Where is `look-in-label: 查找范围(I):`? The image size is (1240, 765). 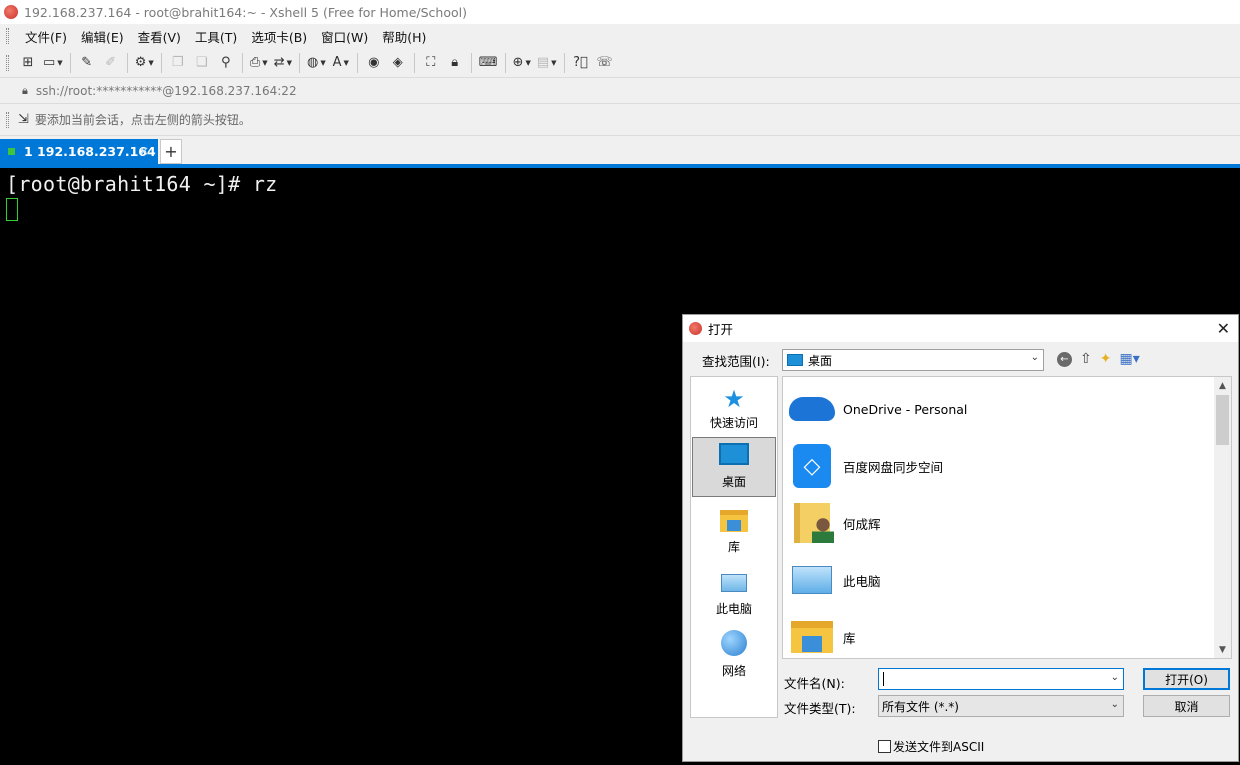
look-in-label: 查找范围(I): is located at coordinates (736, 361).